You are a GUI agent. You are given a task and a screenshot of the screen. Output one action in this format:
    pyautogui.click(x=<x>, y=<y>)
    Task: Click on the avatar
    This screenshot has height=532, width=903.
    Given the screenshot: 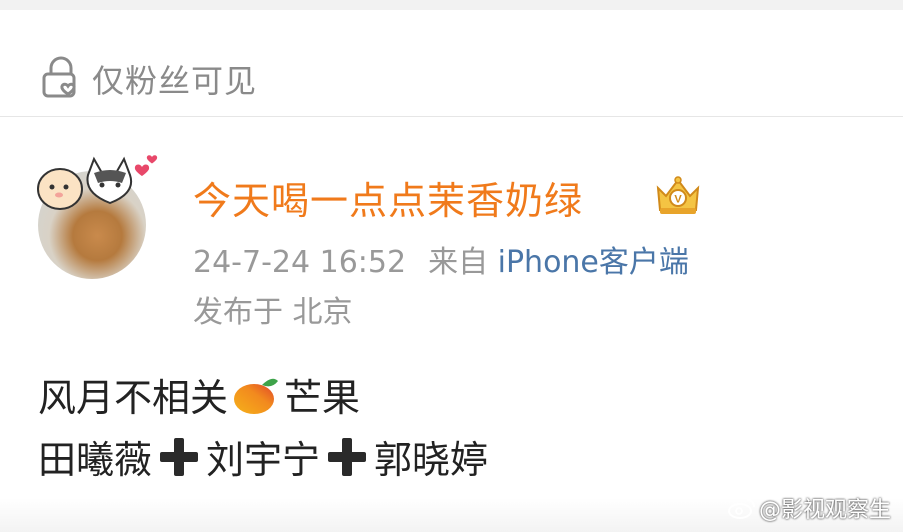 What is the action you would take?
    pyautogui.click(x=95, y=214)
    